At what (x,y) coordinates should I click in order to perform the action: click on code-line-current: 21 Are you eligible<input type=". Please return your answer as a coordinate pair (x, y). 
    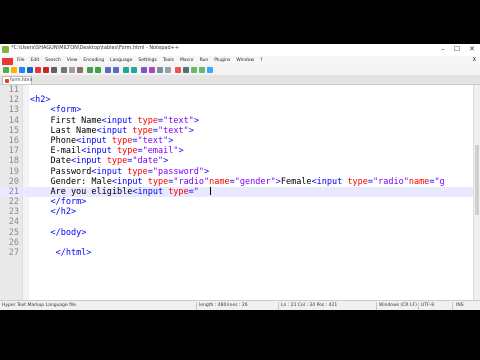
    Looking at the image, I should click on (237, 192).